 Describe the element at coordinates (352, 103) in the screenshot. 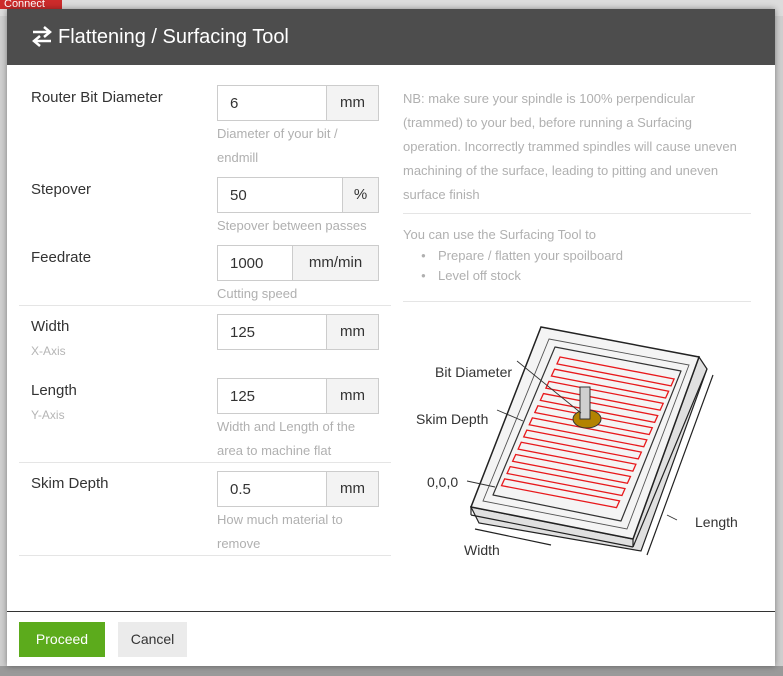

I see `router-bit-unit: mm` at that location.